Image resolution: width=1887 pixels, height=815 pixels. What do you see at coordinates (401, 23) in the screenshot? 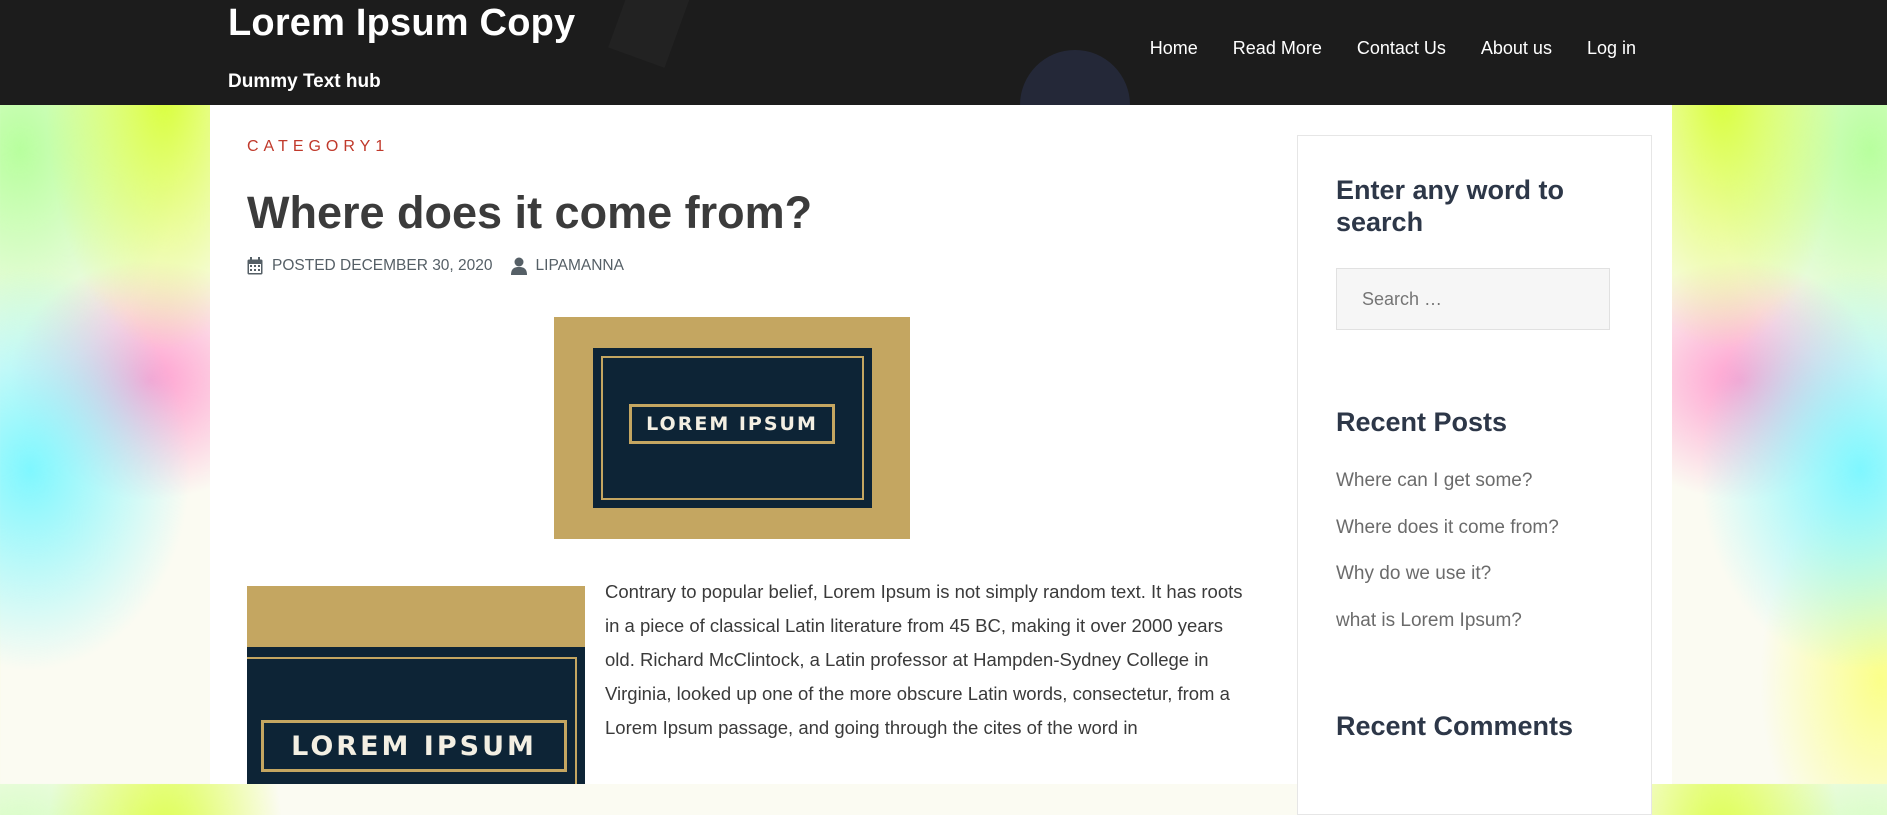
I see `site-title: Lorem Ipsum Copy` at bounding box center [401, 23].